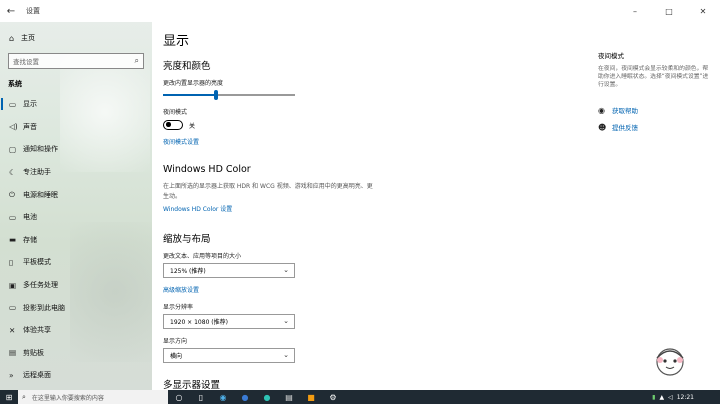  Describe the element at coordinates (13, 217) in the screenshot. I see `battery-icon: ▭` at that location.